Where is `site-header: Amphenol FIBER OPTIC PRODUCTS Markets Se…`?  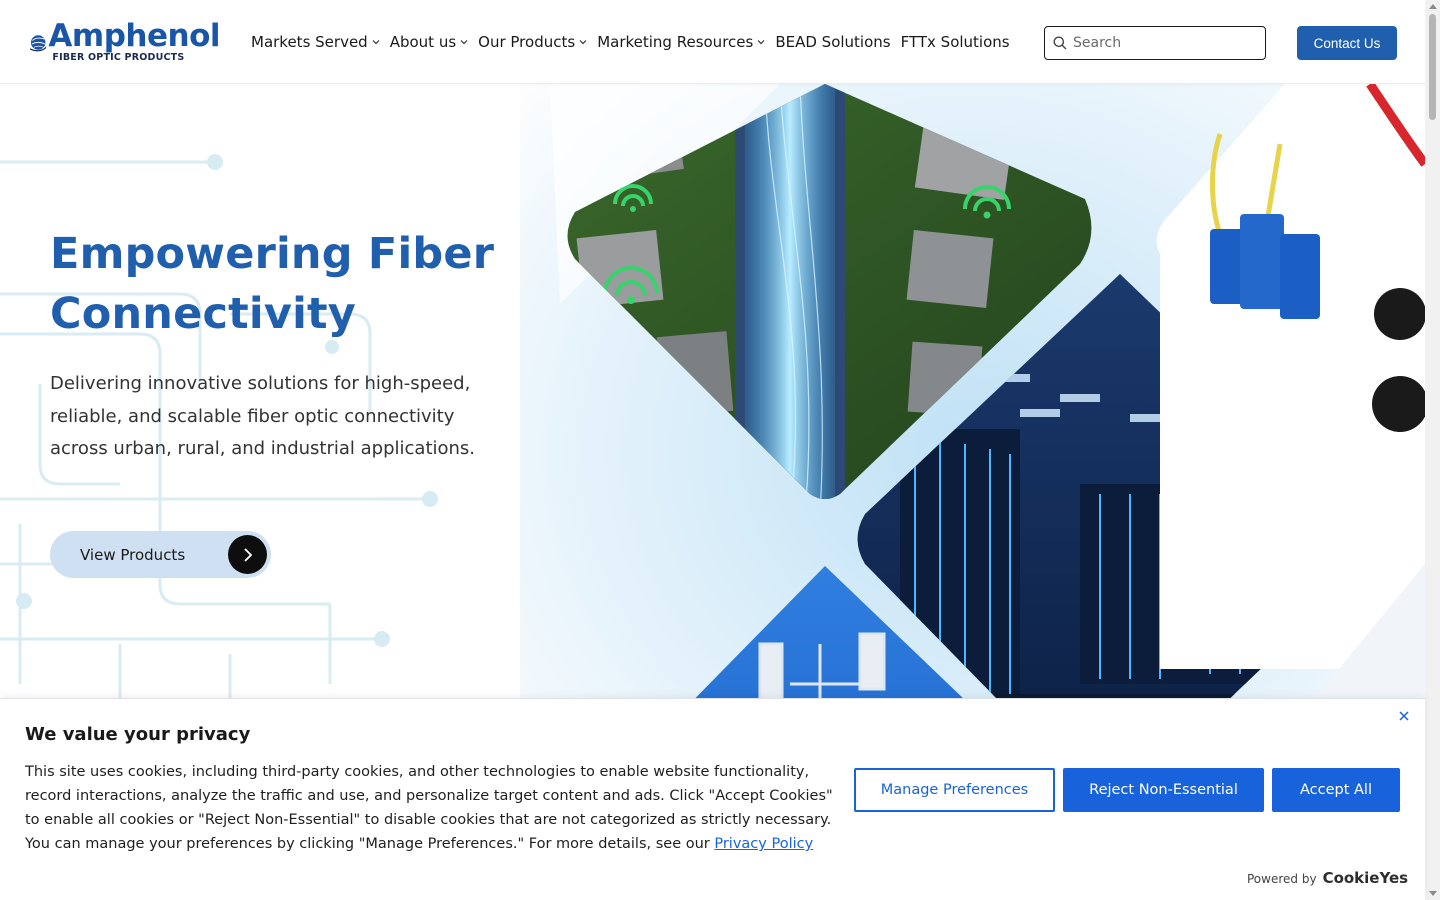 site-header: Amphenol FIBER OPTIC PRODUCTS Markets Se… is located at coordinates (712, 42).